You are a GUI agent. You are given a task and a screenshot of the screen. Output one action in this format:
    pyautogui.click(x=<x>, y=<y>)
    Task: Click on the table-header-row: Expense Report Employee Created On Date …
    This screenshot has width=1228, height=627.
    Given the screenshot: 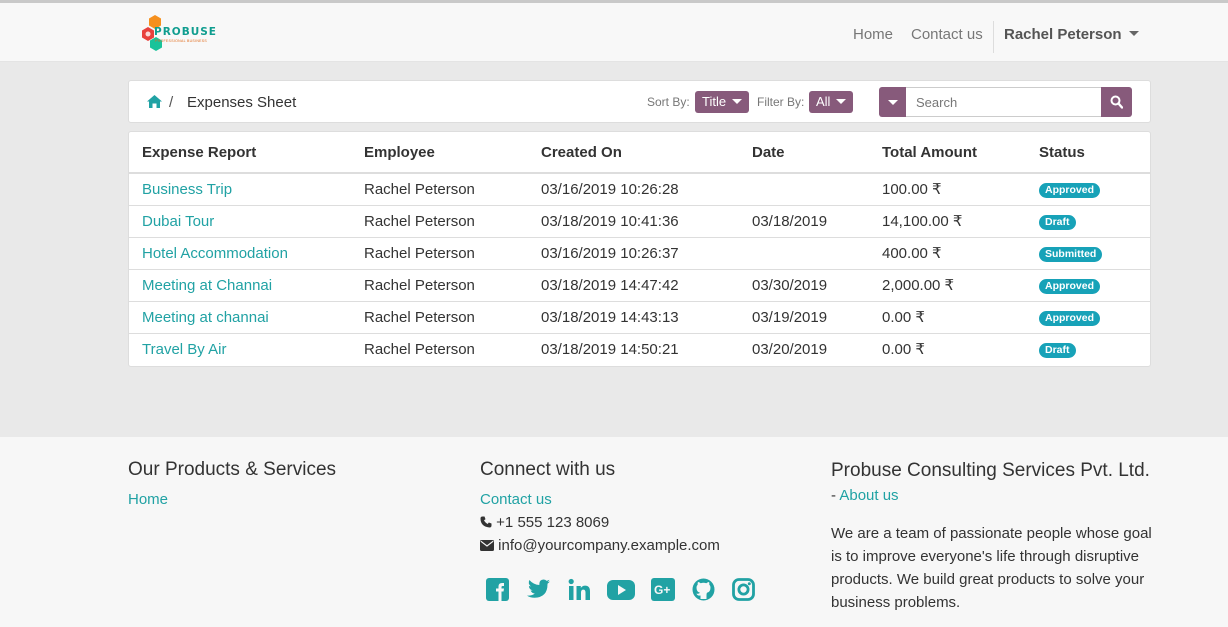 What is the action you would take?
    pyautogui.click(x=639, y=153)
    